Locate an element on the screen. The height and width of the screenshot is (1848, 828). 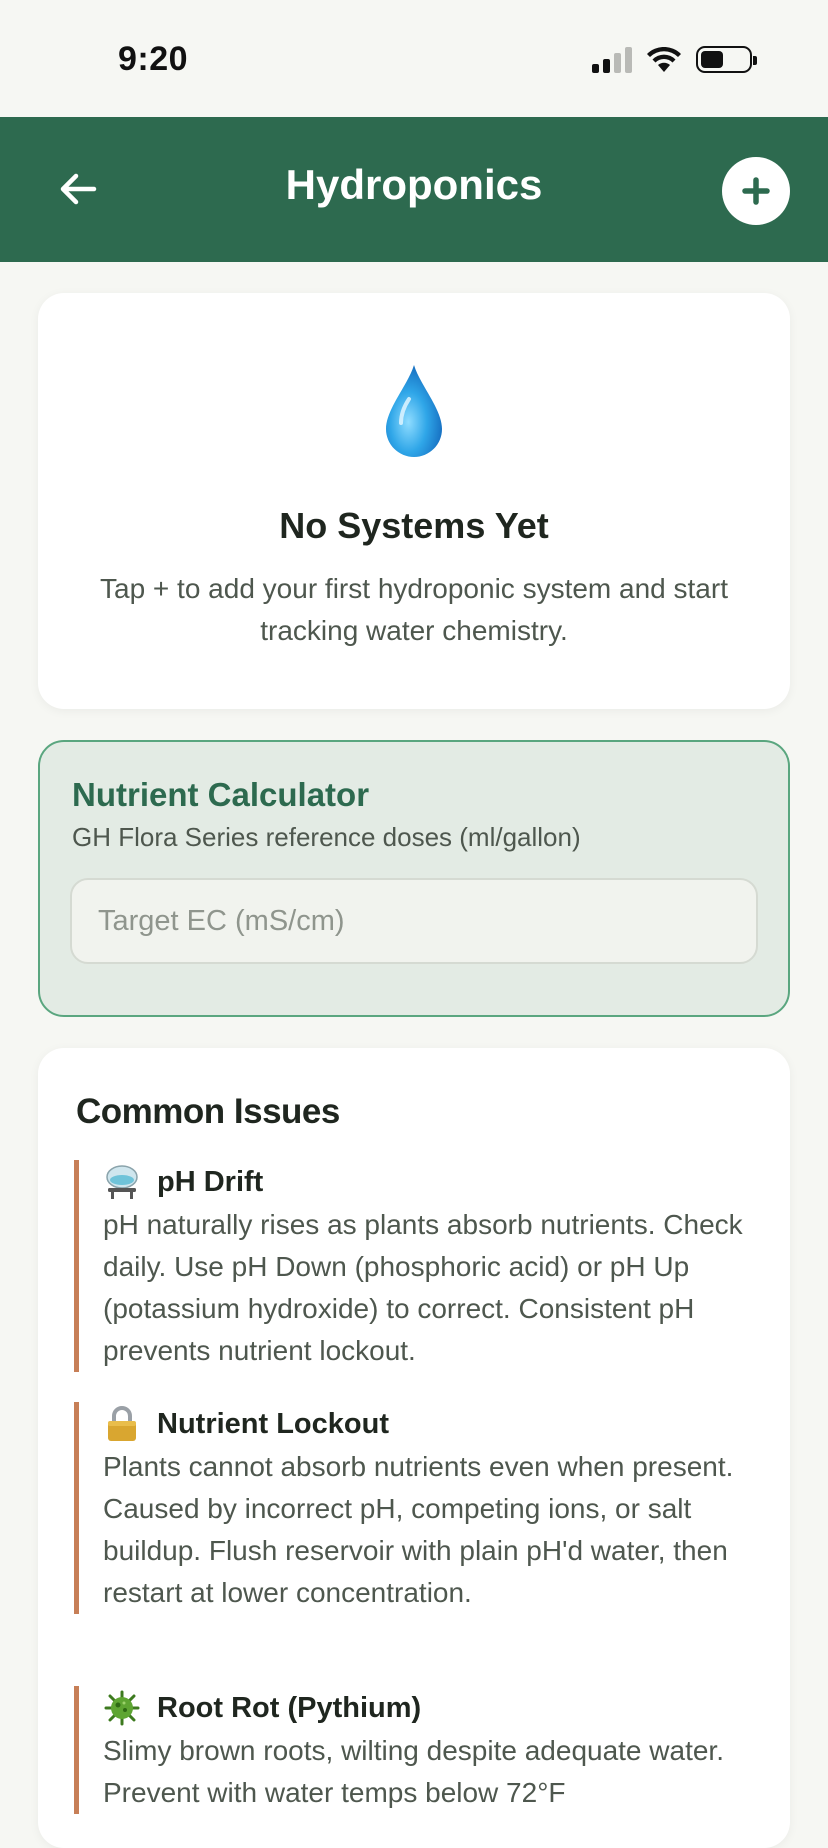
status-icons is located at coordinates (674, 59).